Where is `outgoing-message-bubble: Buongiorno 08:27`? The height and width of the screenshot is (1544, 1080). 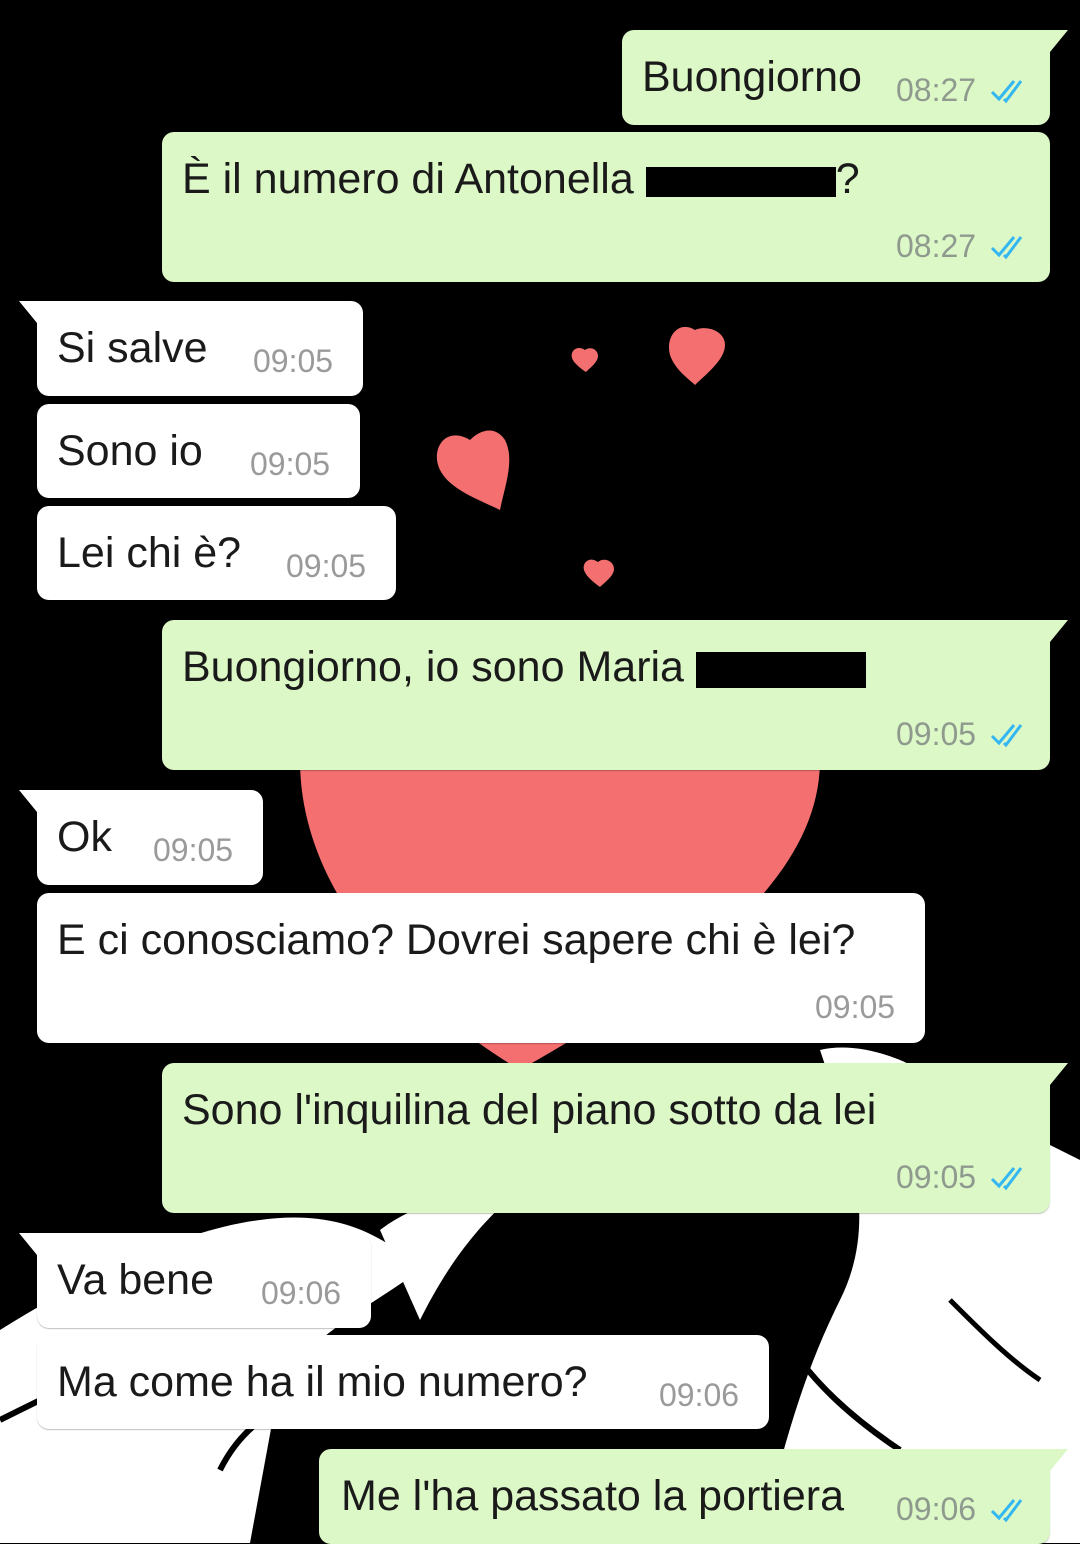 outgoing-message-bubble: Buongiorno 08:27 is located at coordinates (845, 77).